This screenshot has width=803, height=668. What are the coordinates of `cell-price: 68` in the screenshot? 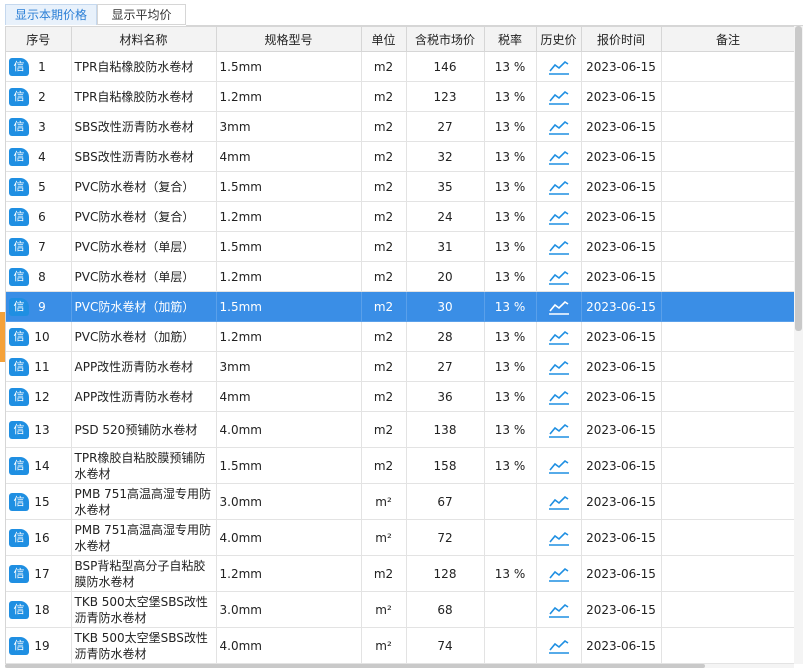 It's located at (445, 609).